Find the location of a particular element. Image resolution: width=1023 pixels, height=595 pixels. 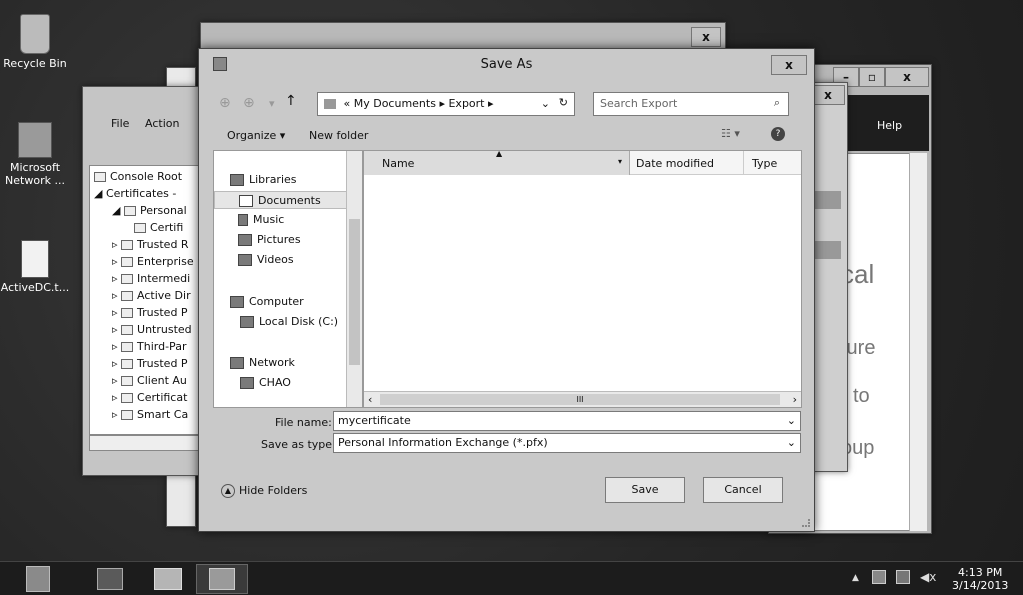

sort-arrow-icon: ▲ is located at coordinates (499, 153).